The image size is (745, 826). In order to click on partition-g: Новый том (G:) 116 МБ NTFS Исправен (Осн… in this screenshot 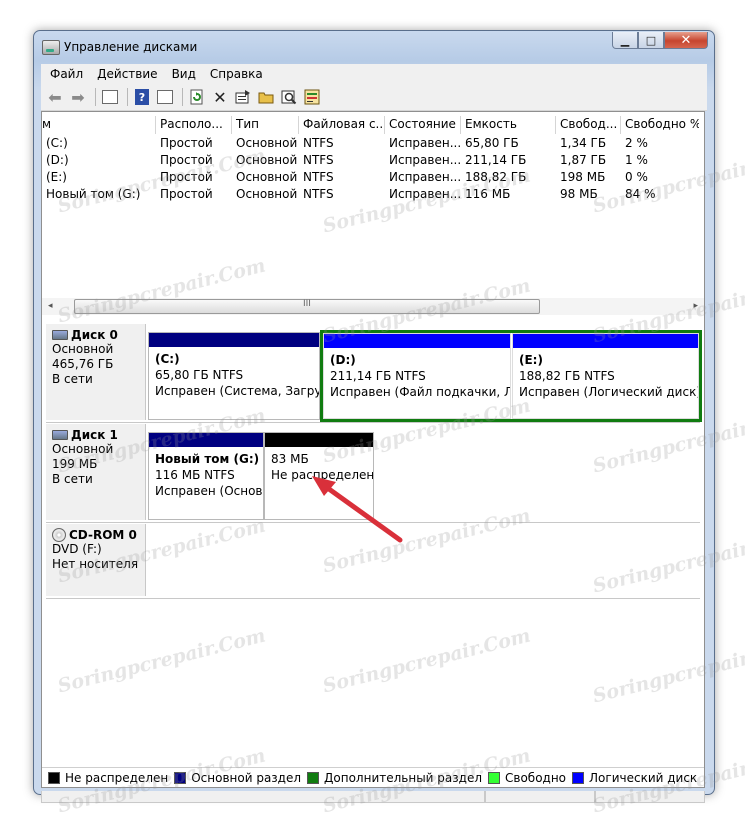, I will do `click(206, 476)`.